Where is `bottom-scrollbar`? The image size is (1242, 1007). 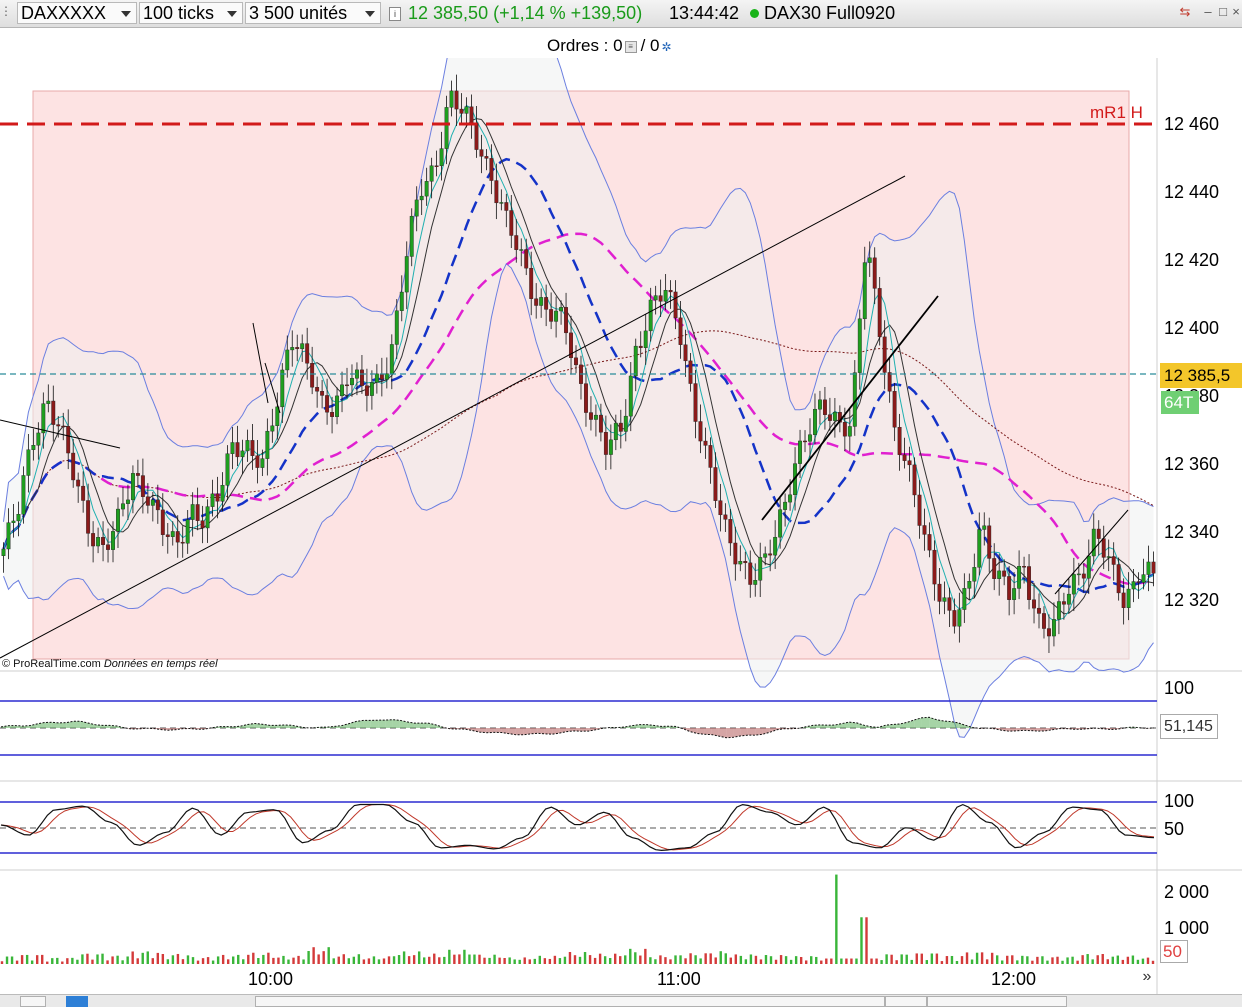 bottom-scrollbar is located at coordinates (621, 1000).